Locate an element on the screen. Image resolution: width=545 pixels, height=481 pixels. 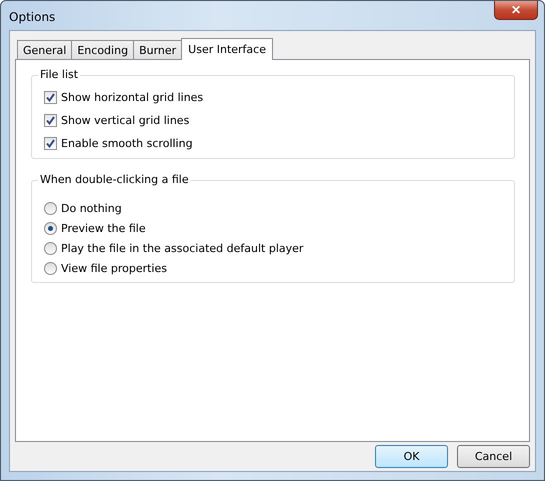
radio-label: Do nothing is located at coordinates (91, 208).